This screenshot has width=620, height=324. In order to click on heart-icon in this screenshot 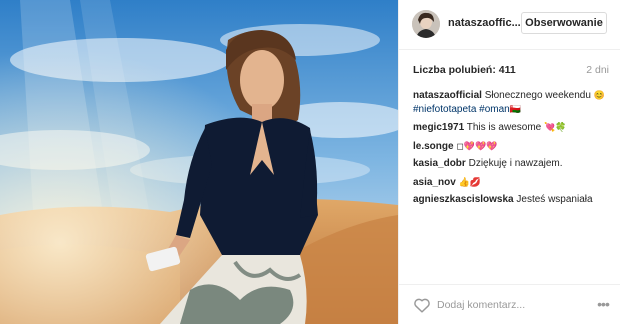, I will do `click(422, 305)`.